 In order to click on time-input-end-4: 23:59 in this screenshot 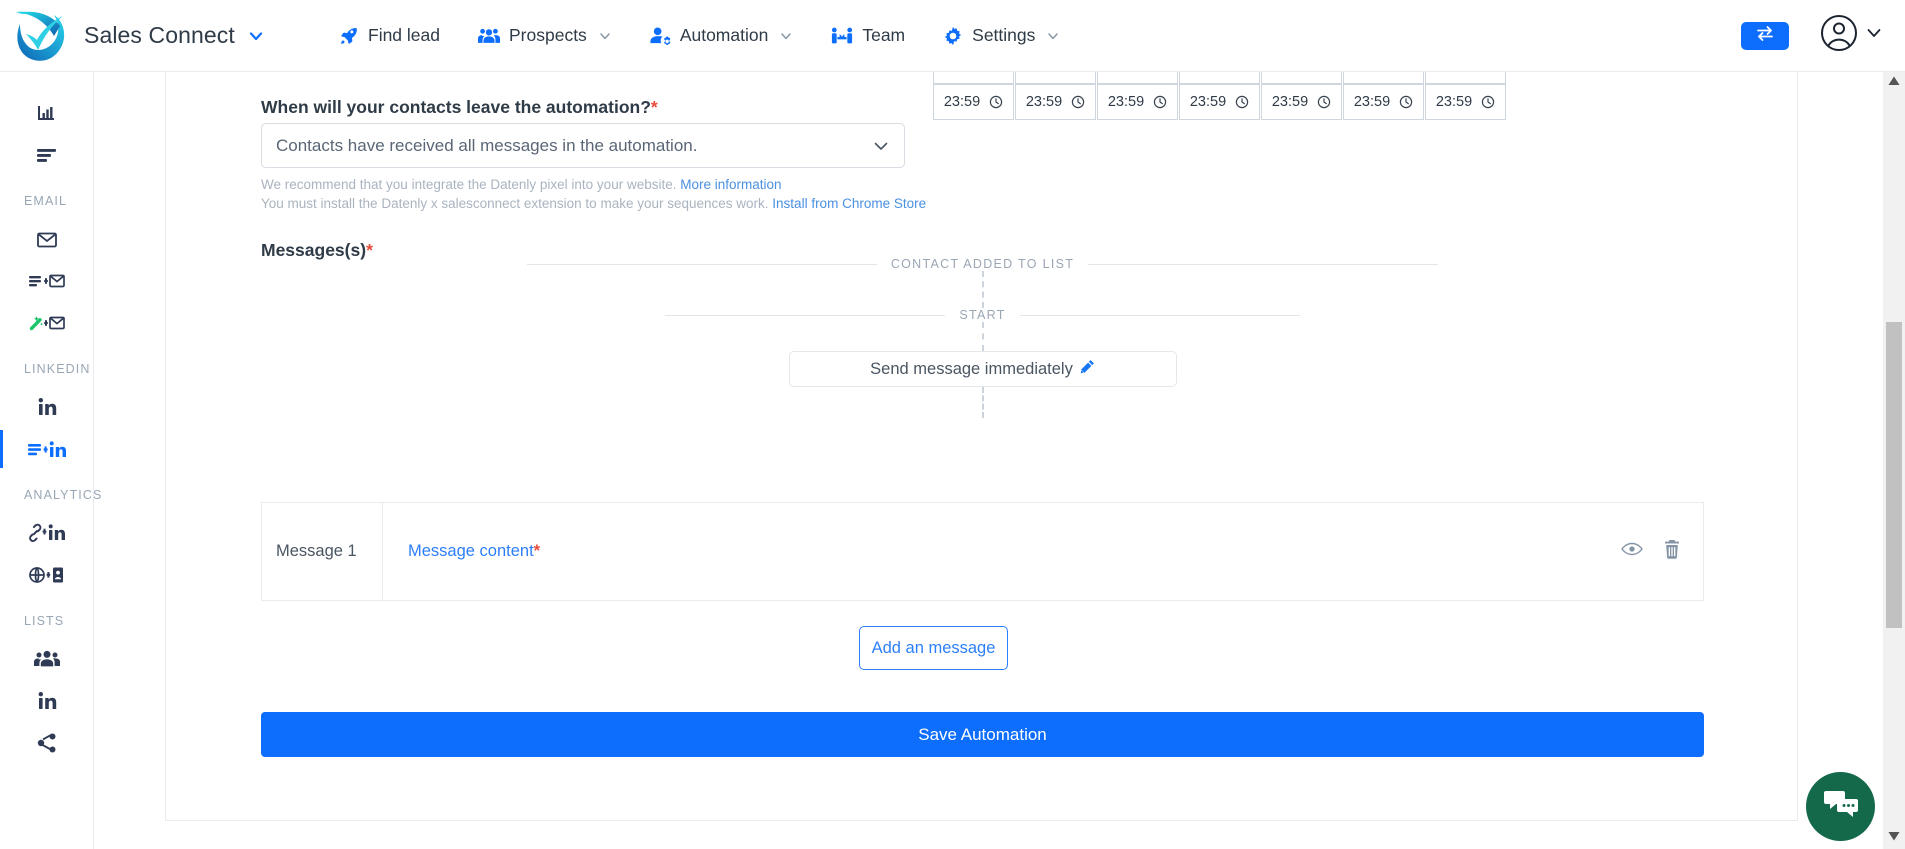, I will do `click(1219, 102)`.